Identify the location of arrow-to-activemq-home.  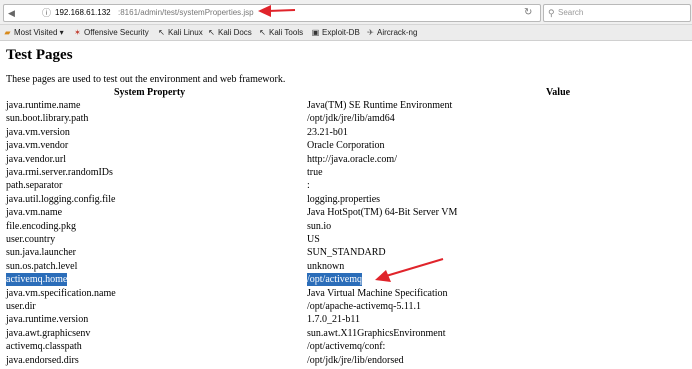
(409, 270).